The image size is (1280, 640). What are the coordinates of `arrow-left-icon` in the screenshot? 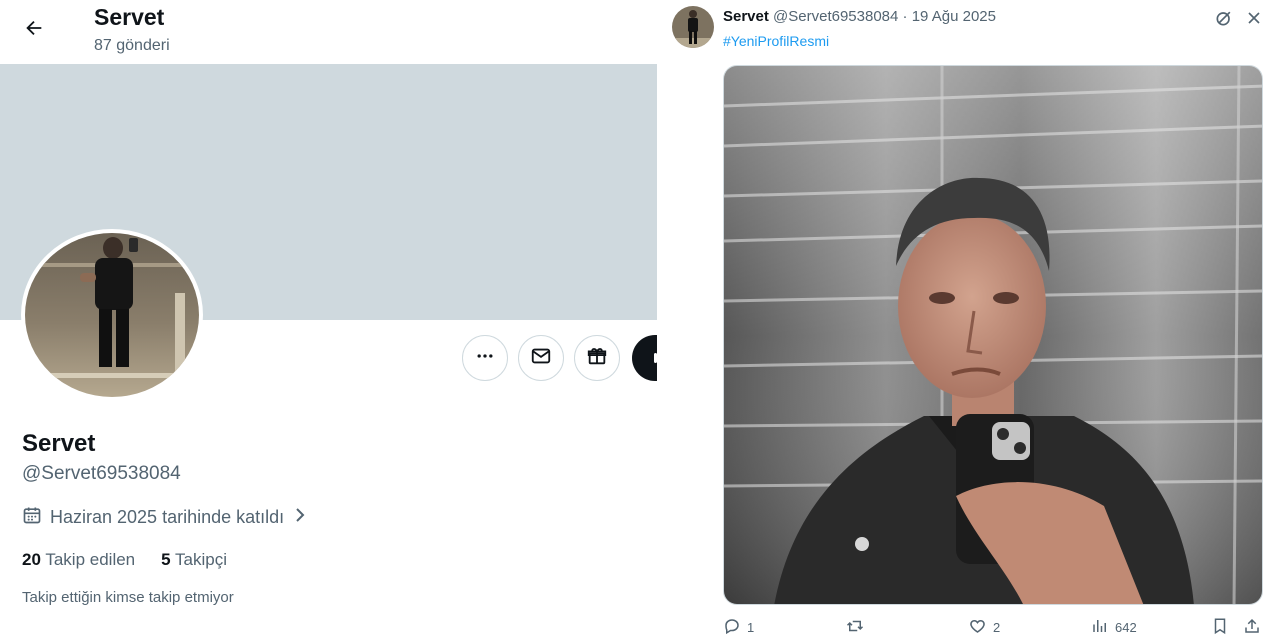 It's located at (34, 30).